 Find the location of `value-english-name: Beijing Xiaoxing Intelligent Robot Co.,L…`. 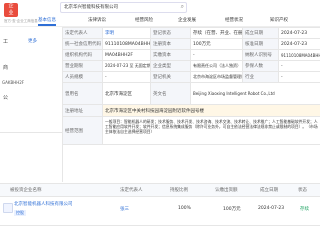

value-english-name: Beijing Xiaoxing Intelligent Robot Co.,L… is located at coordinates (255, 94).